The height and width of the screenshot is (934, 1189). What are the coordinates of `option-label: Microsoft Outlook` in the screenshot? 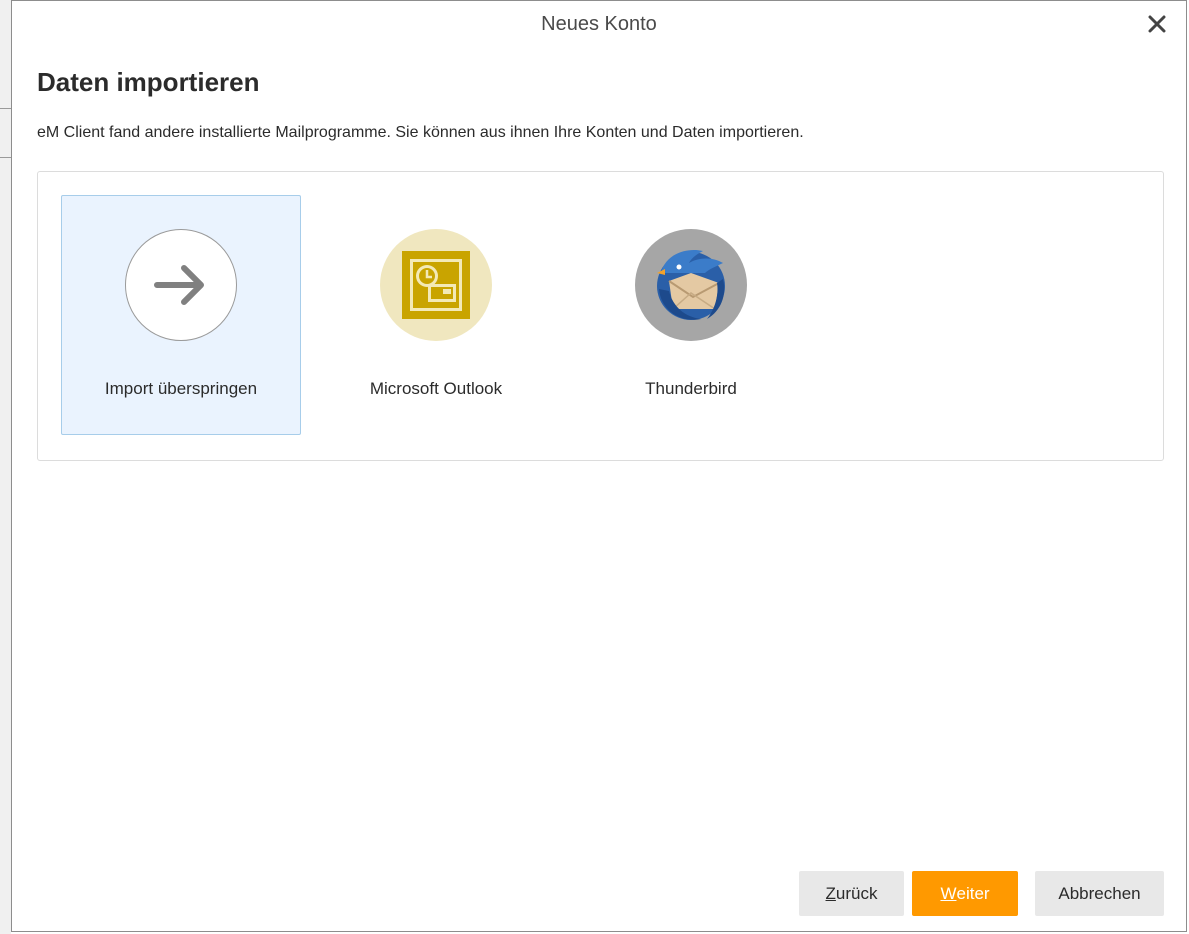 It's located at (436, 388).